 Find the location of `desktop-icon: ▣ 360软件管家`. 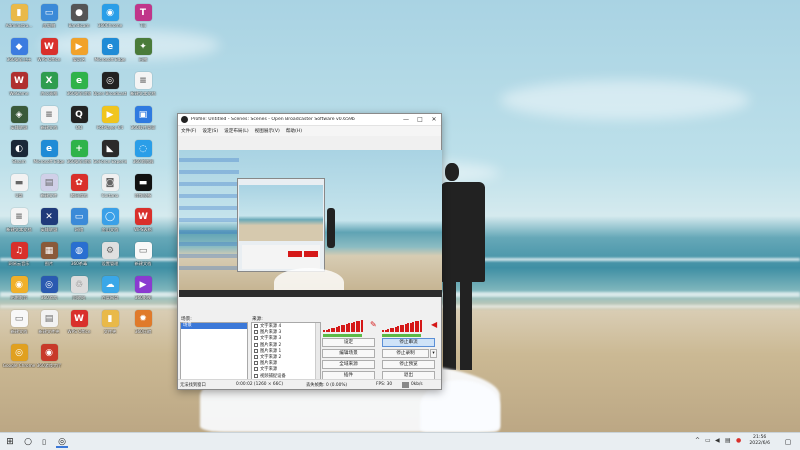

desktop-icon: ▣ 360软件管家 is located at coordinates (143, 122).